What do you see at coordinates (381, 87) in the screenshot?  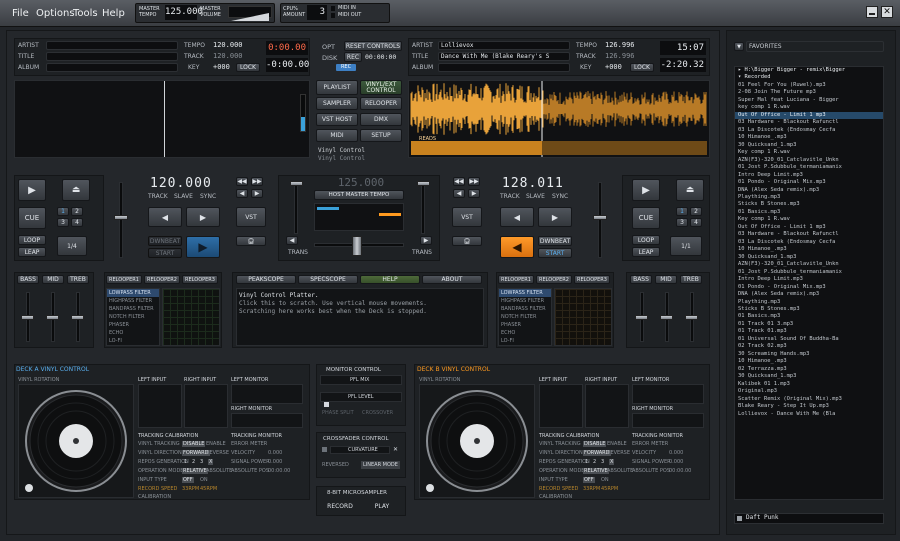 I see `vinyl-ext-control-button: VINYL/EXT CONTROL` at bounding box center [381, 87].